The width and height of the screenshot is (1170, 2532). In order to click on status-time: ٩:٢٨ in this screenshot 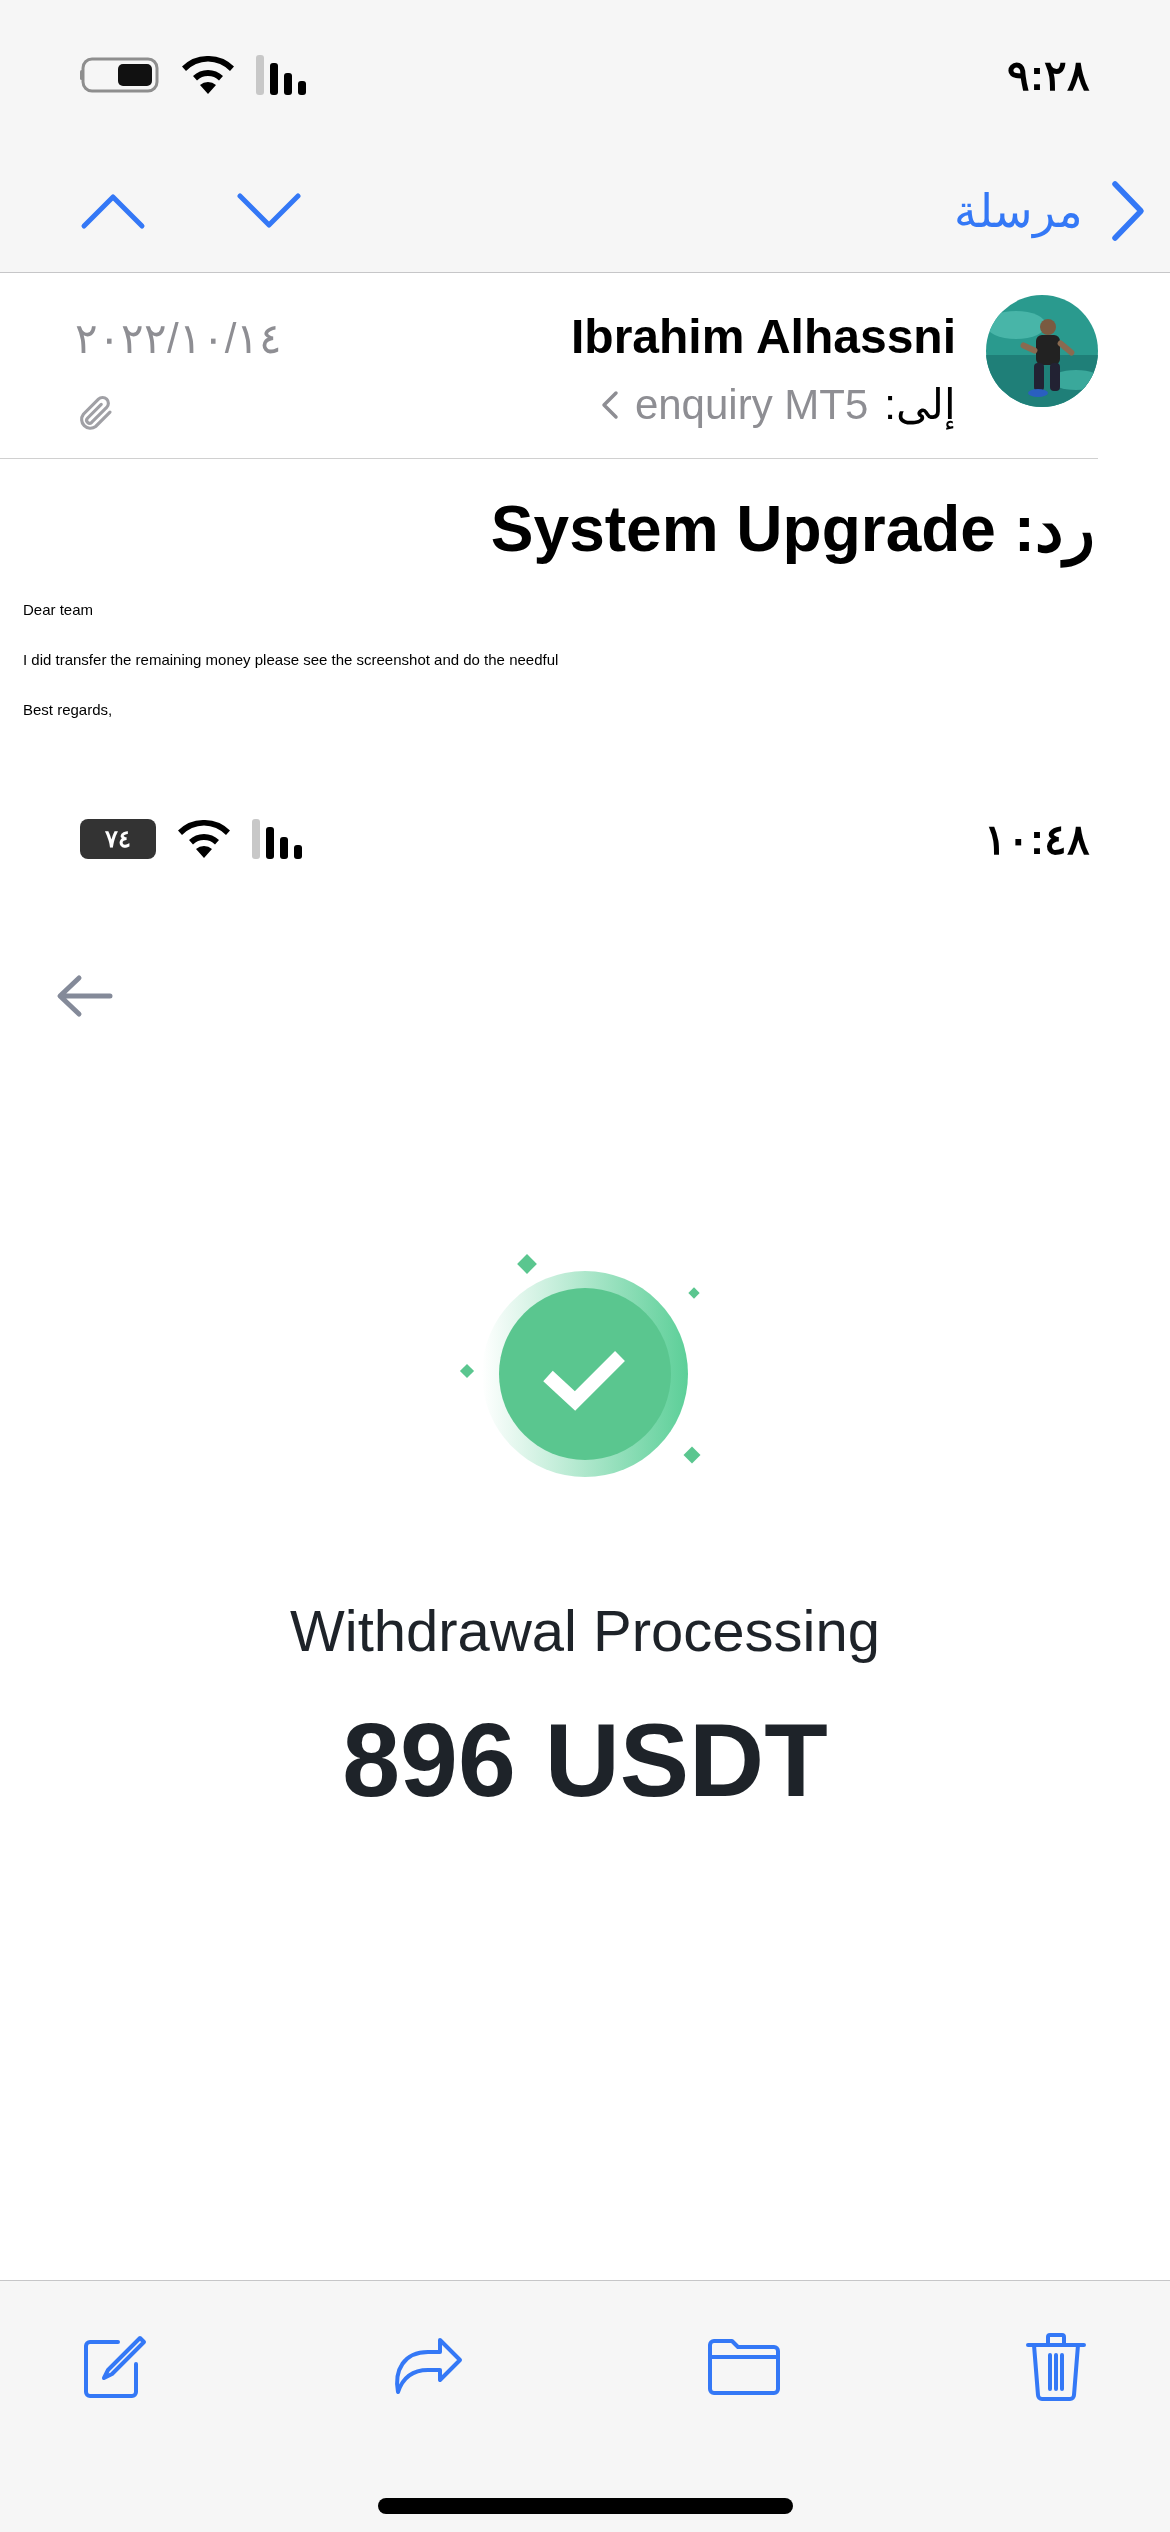, I will do `click(1048, 75)`.